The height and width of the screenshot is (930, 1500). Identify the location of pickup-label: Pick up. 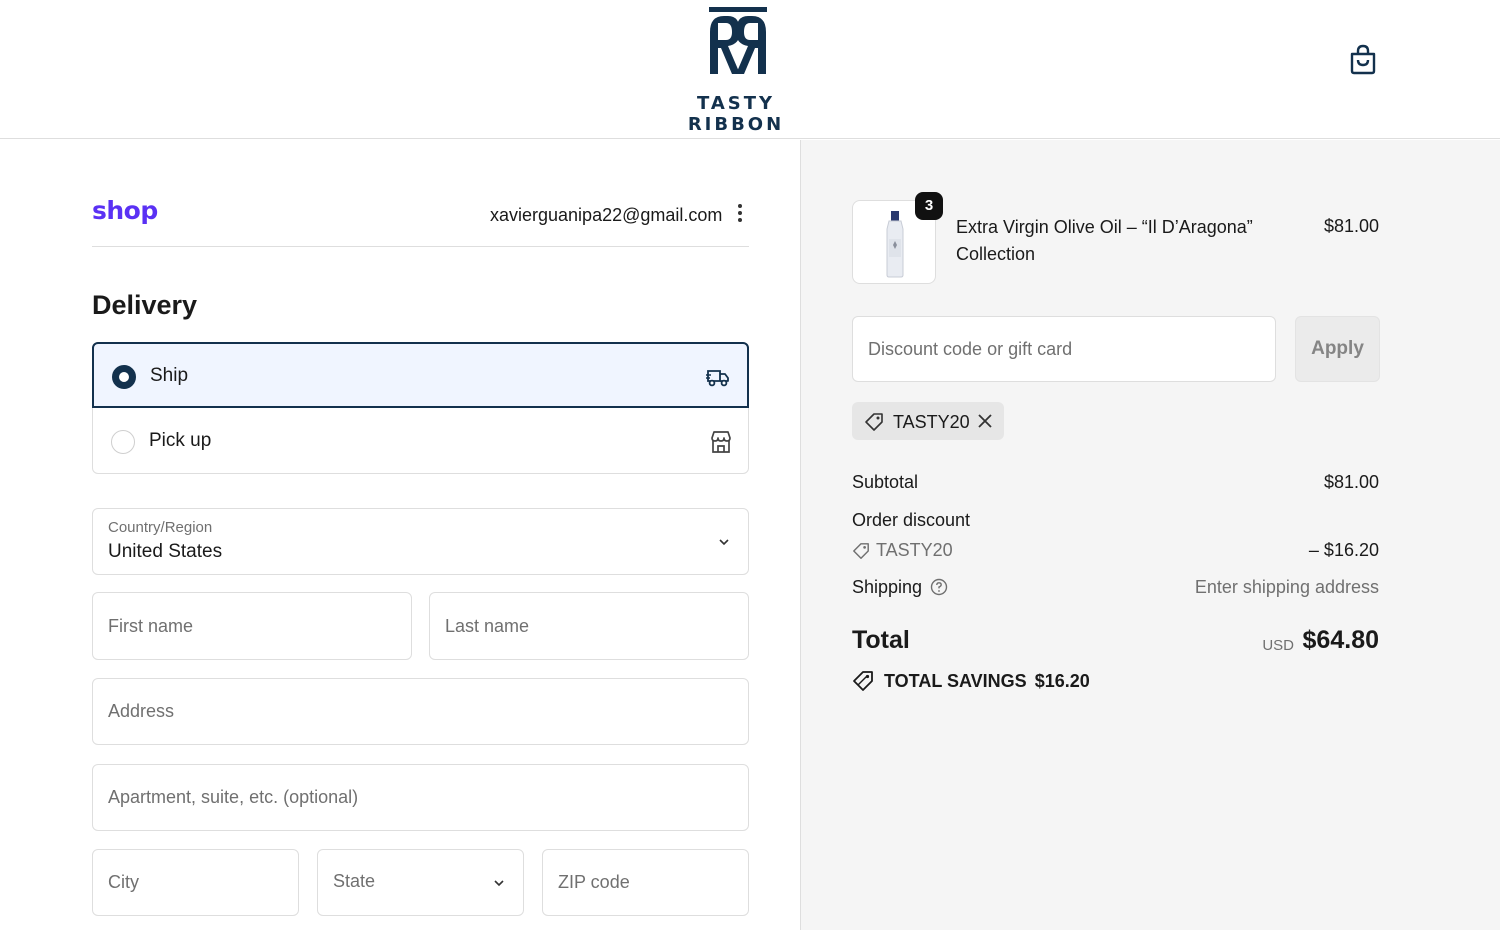
(180, 440).